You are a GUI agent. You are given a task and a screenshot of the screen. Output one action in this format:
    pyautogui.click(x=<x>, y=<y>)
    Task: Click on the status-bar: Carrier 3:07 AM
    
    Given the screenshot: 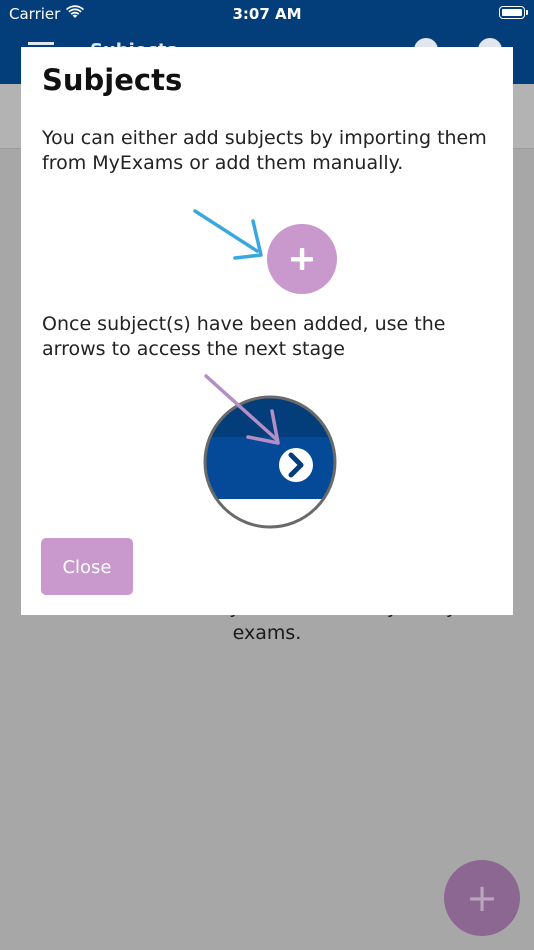 What is the action you would take?
    pyautogui.click(x=267, y=15)
    